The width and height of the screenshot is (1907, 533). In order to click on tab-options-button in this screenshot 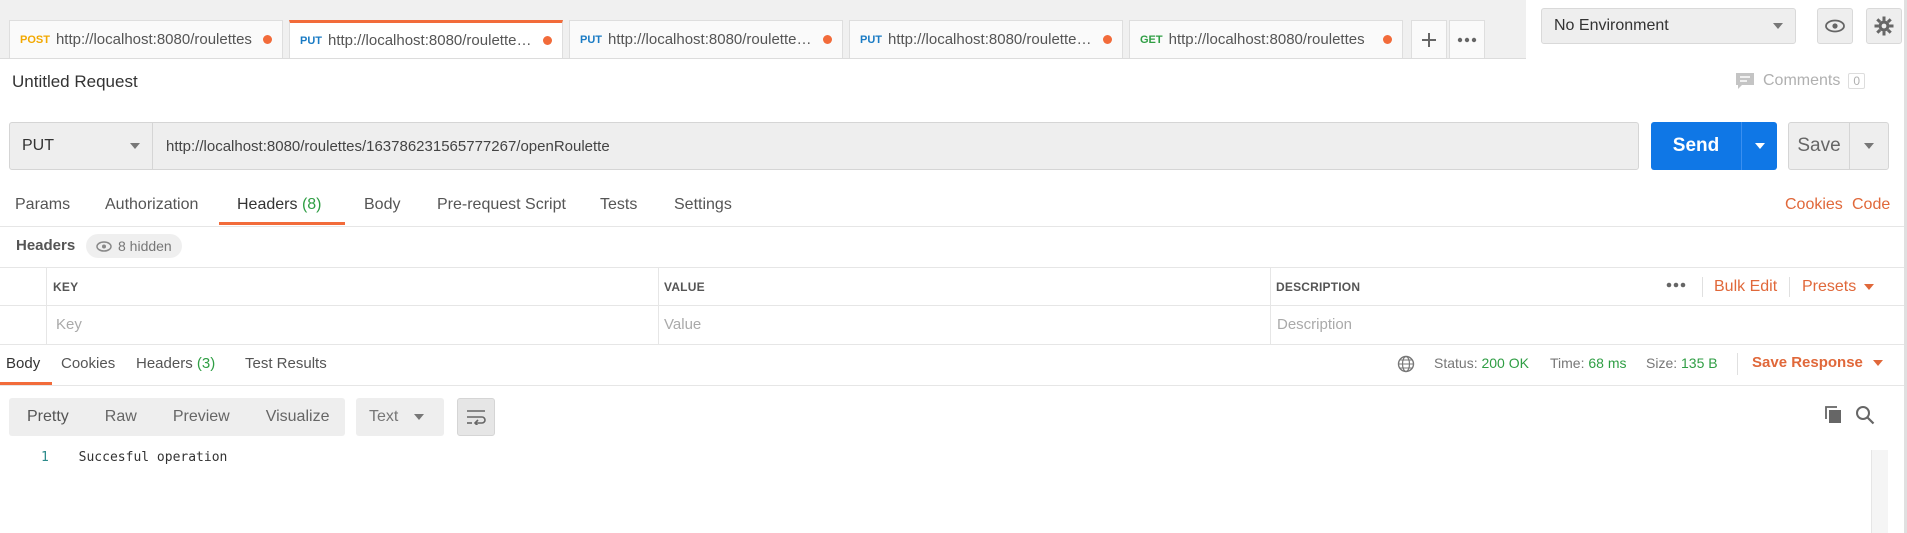, I will do `click(1467, 39)`.